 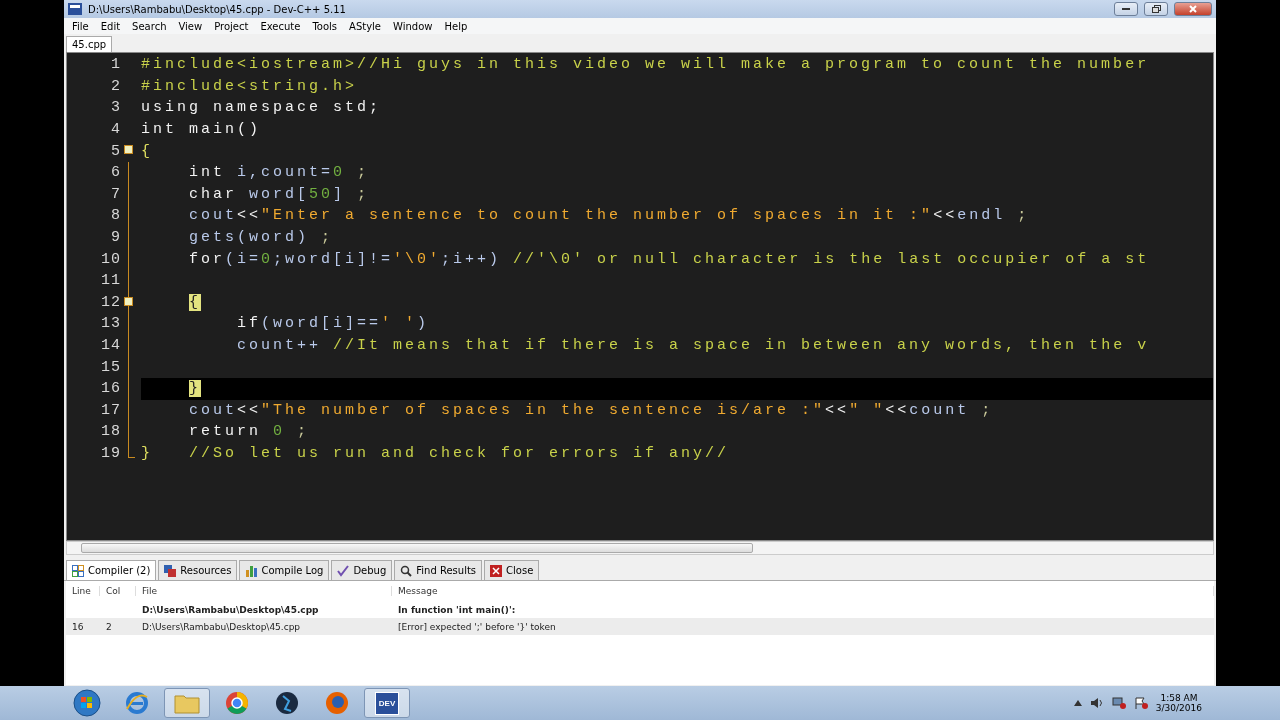 I want to click on minimize-icon, so click(x=1126, y=9).